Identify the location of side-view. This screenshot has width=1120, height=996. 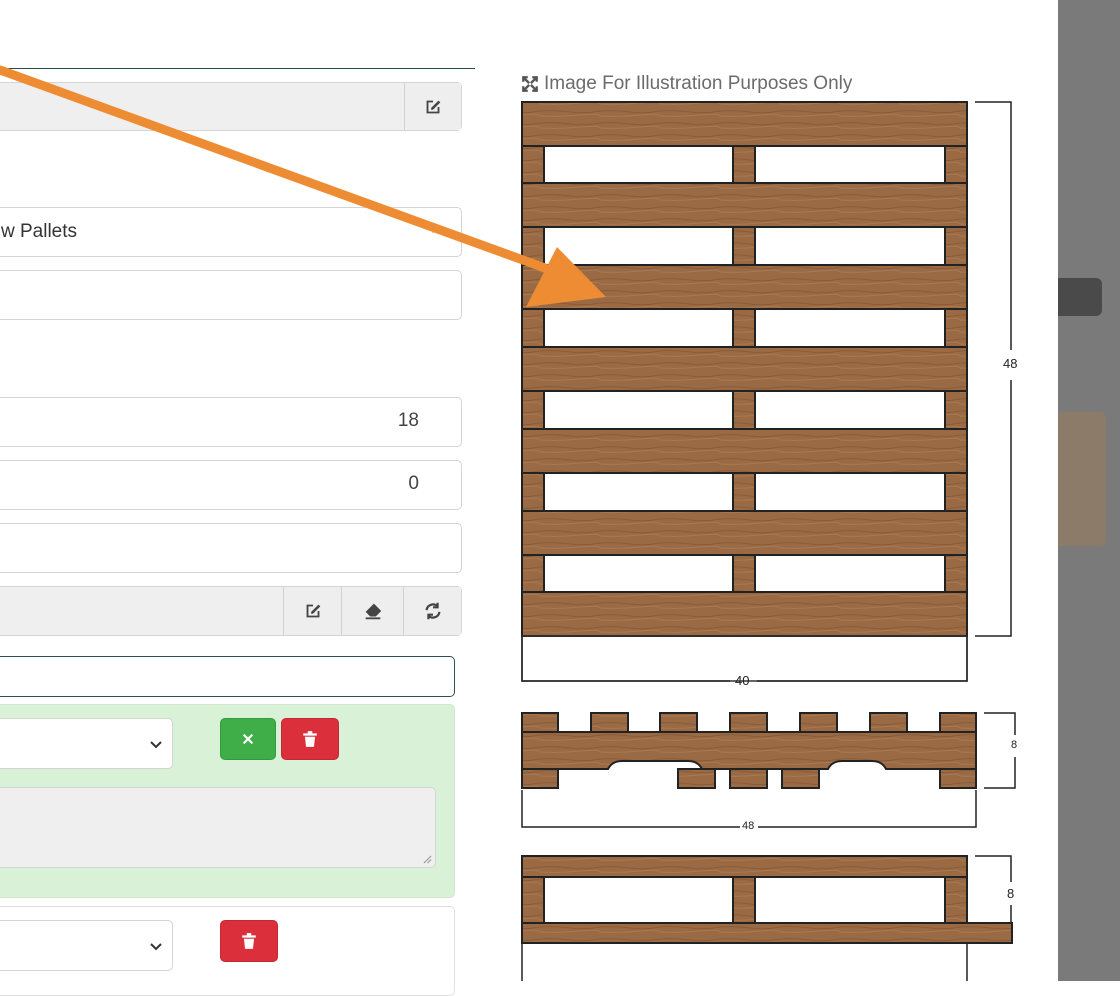
(749, 750).